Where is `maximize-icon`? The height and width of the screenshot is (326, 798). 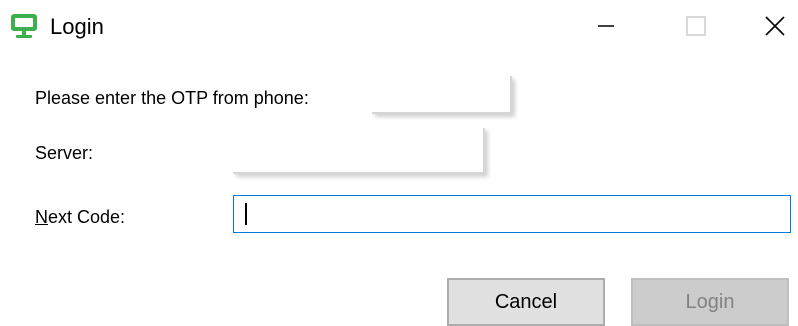
maximize-icon is located at coordinates (696, 28).